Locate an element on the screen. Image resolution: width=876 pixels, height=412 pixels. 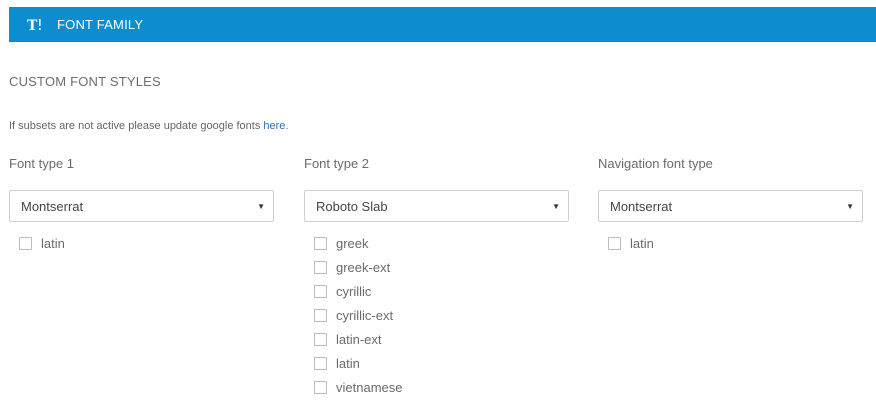
subset-checkbox-item: greek-ext is located at coordinates (441, 267).